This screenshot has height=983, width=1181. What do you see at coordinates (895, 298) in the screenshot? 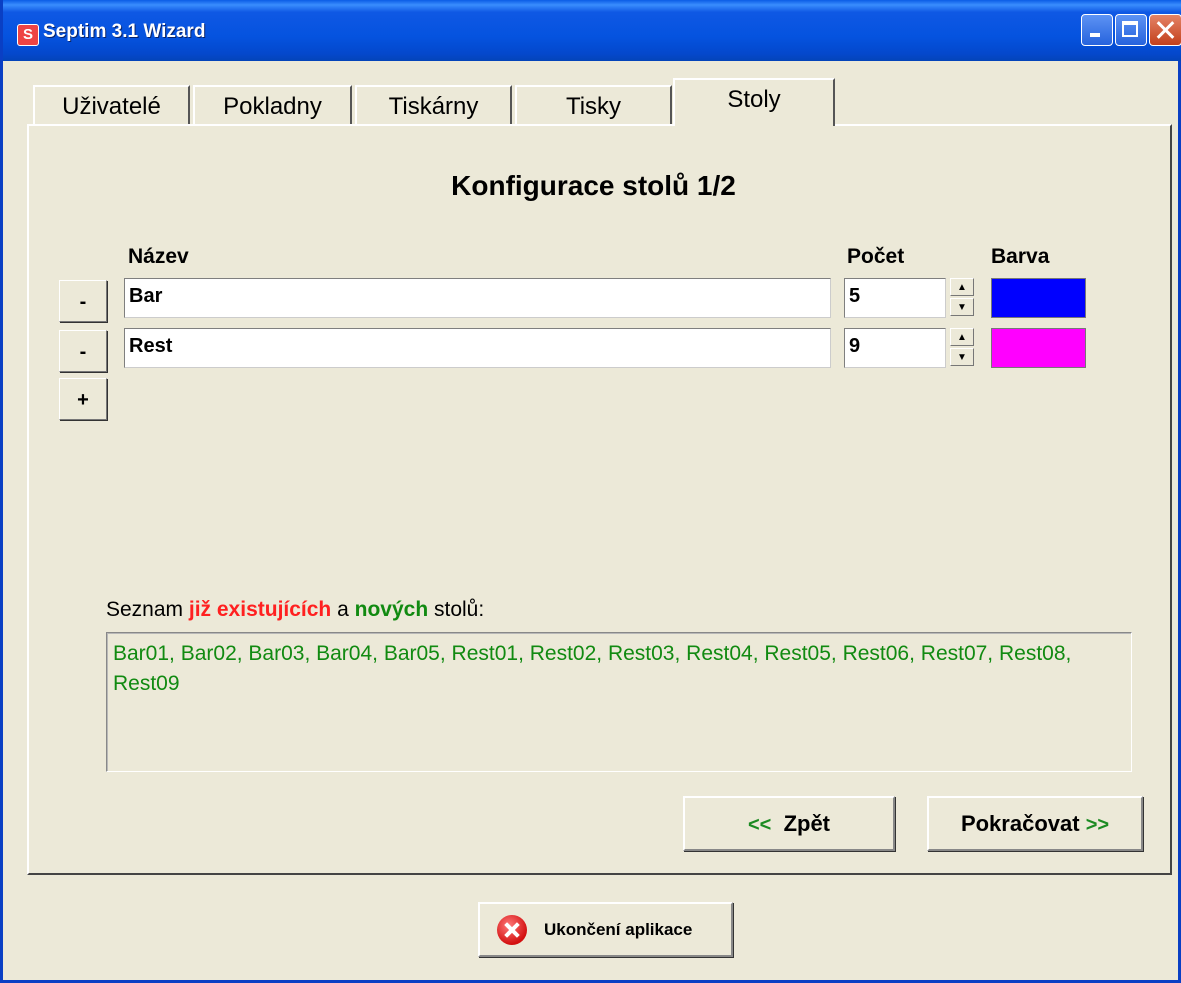
I see `table-count-input: 5` at bounding box center [895, 298].